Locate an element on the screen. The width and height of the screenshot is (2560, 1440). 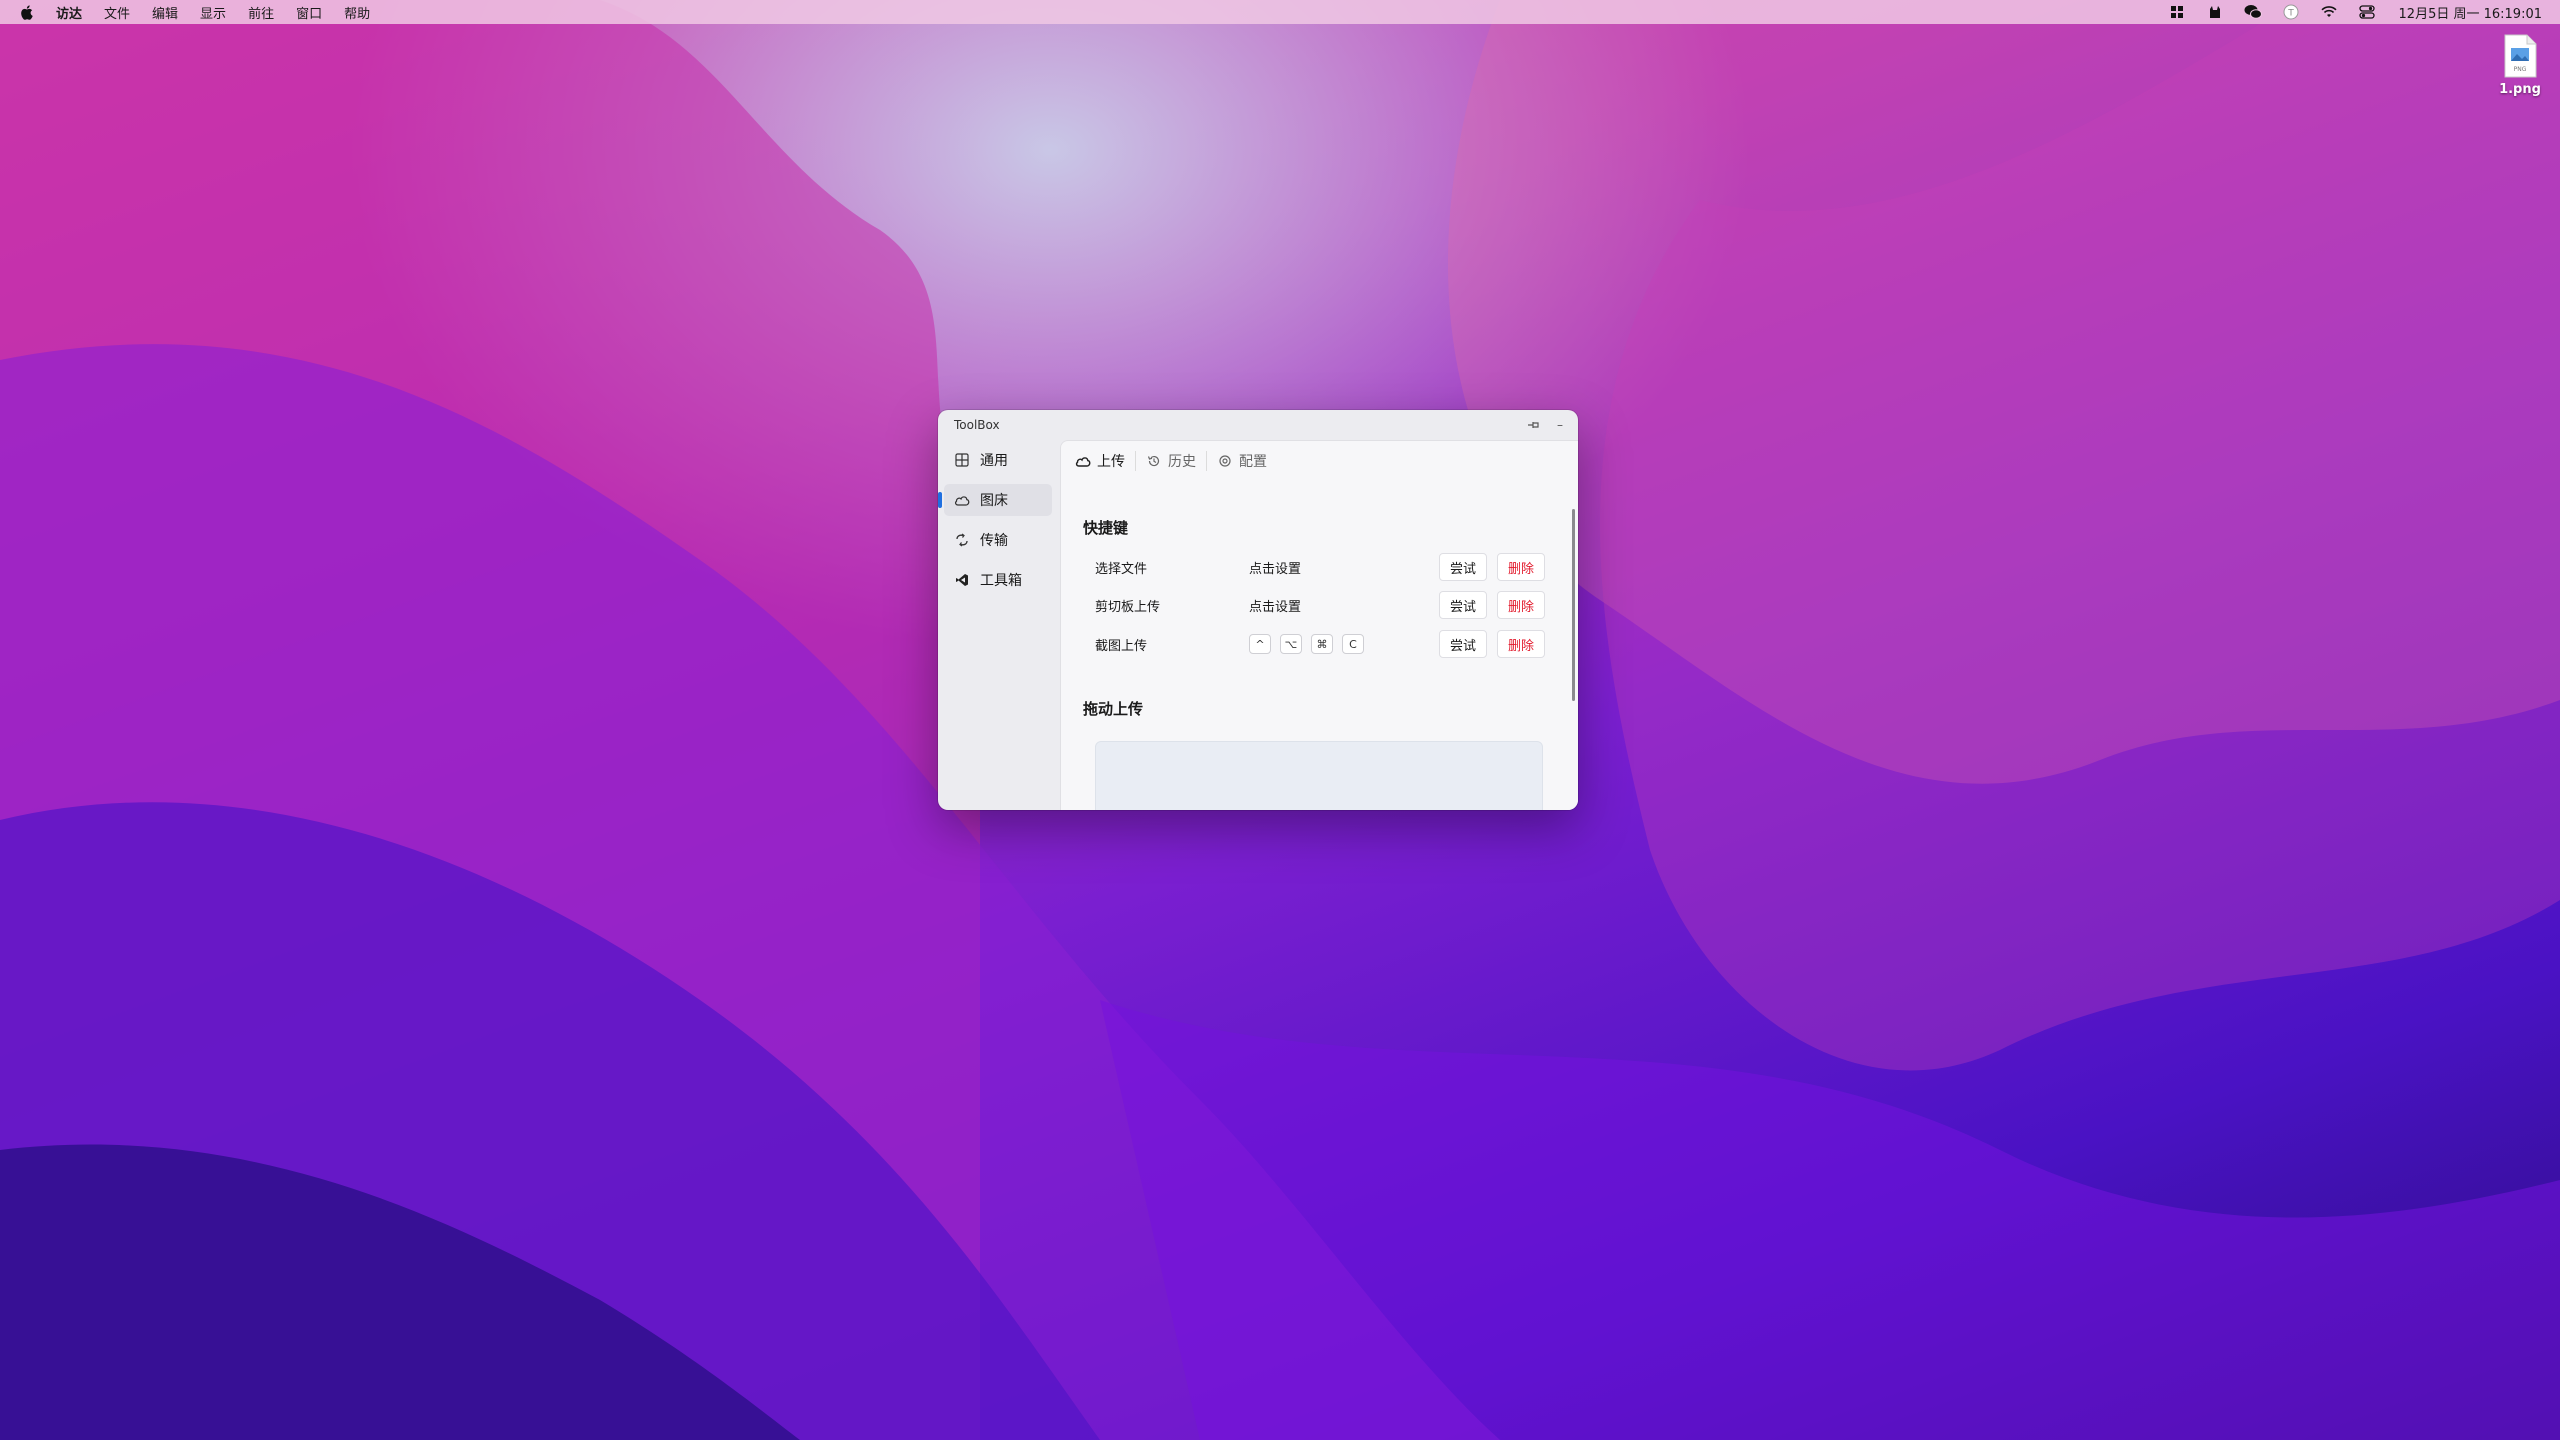
menu-go: 前往 is located at coordinates (261, 12).